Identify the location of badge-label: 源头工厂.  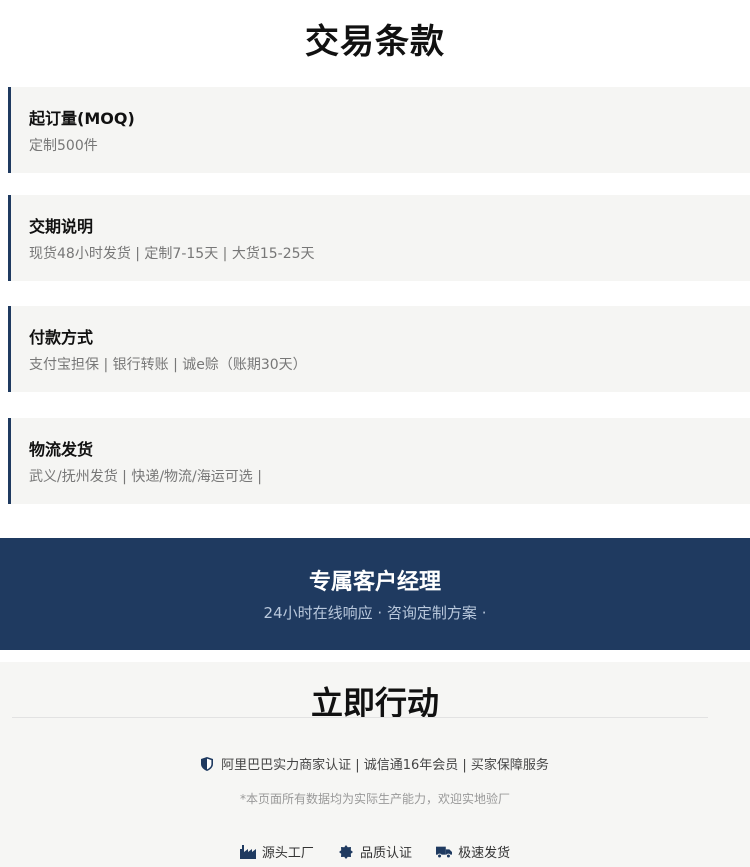
(287, 853).